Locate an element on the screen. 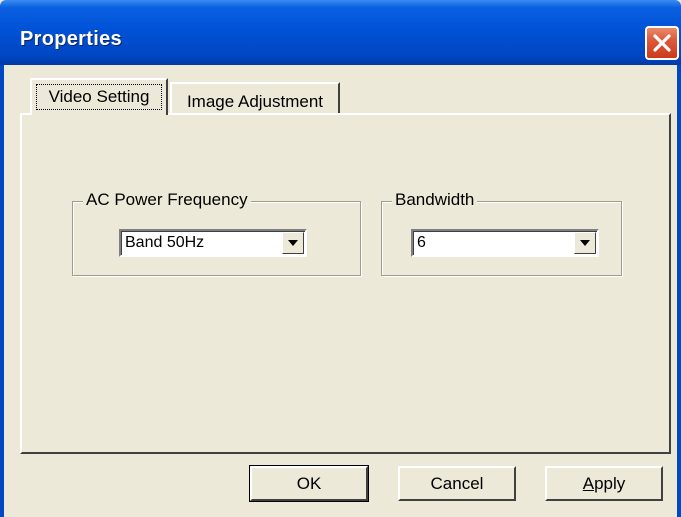 The width and height of the screenshot is (681, 517). title-bar: Properties is located at coordinates (340, 32).